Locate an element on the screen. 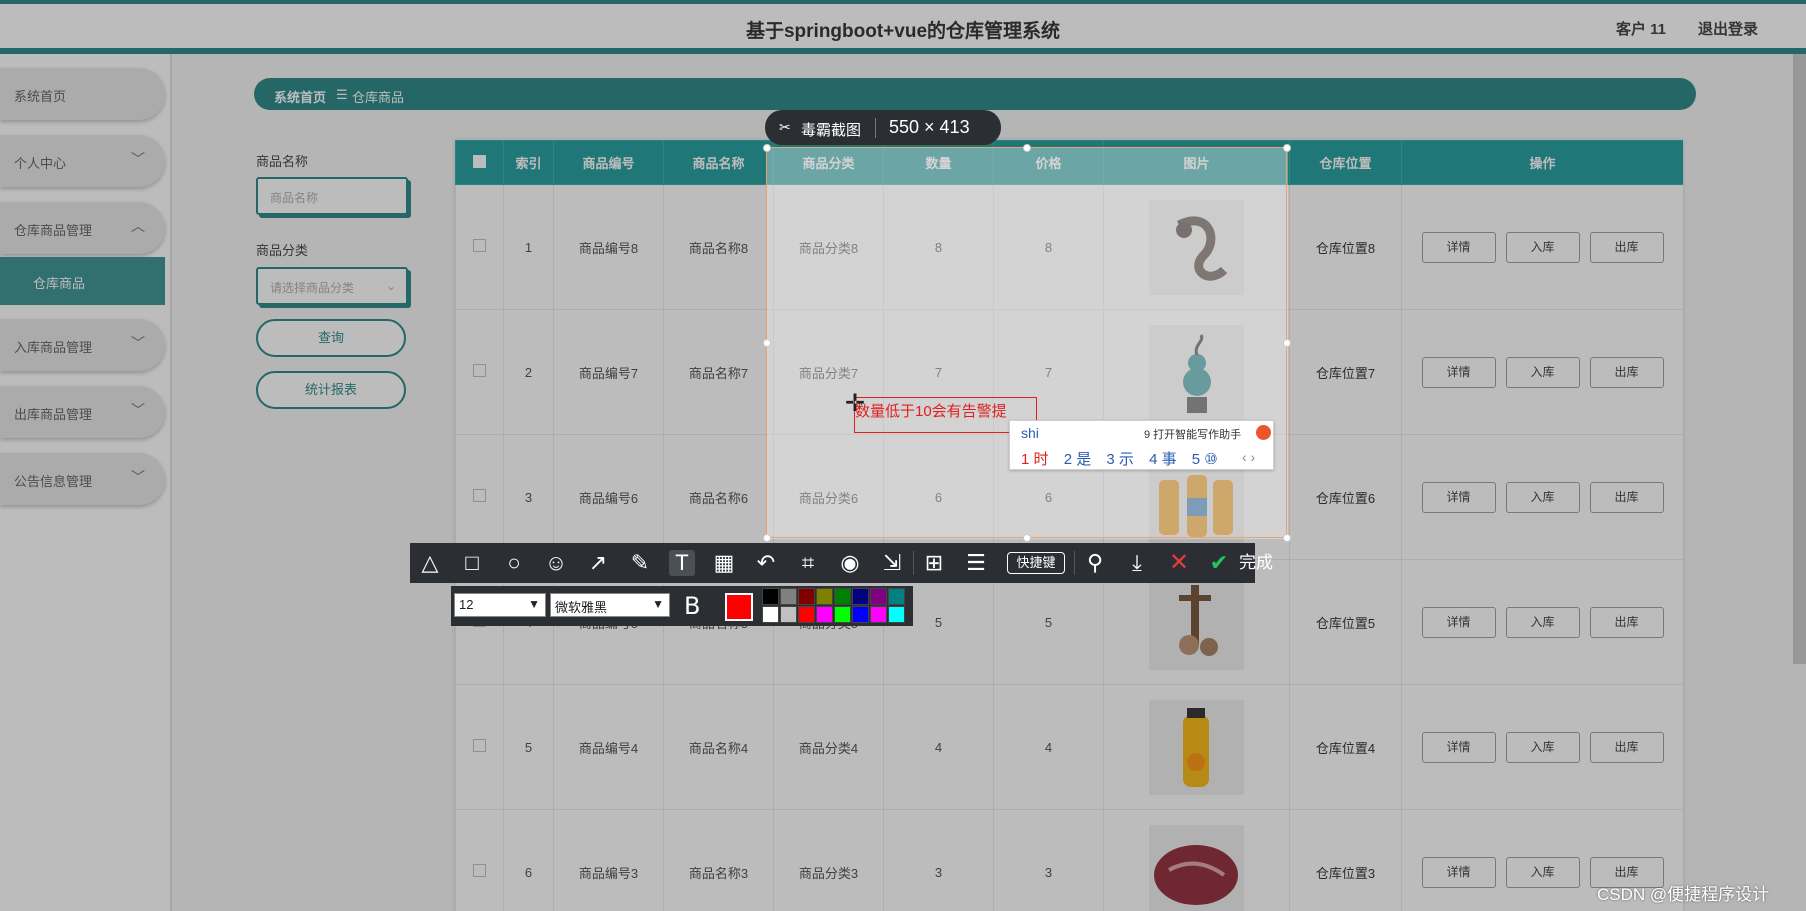 Image resolution: width=1806 pixels, height=911 pixels. sidebar-item-personal: 个人中心 ﹀ is located at coordinates (82, 161).